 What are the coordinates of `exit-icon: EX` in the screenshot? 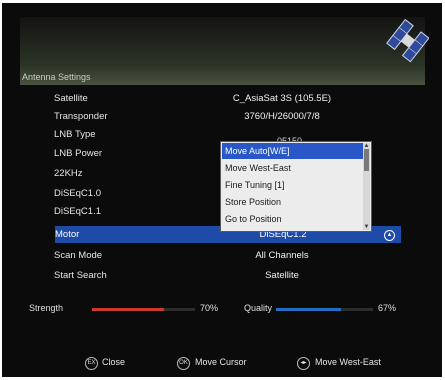 It's located at (91, 363).